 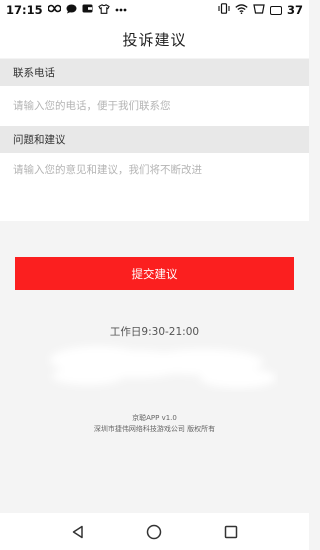 I want to click on work-hours: 工作日9:30-21:00, so click(x=154, y=332).